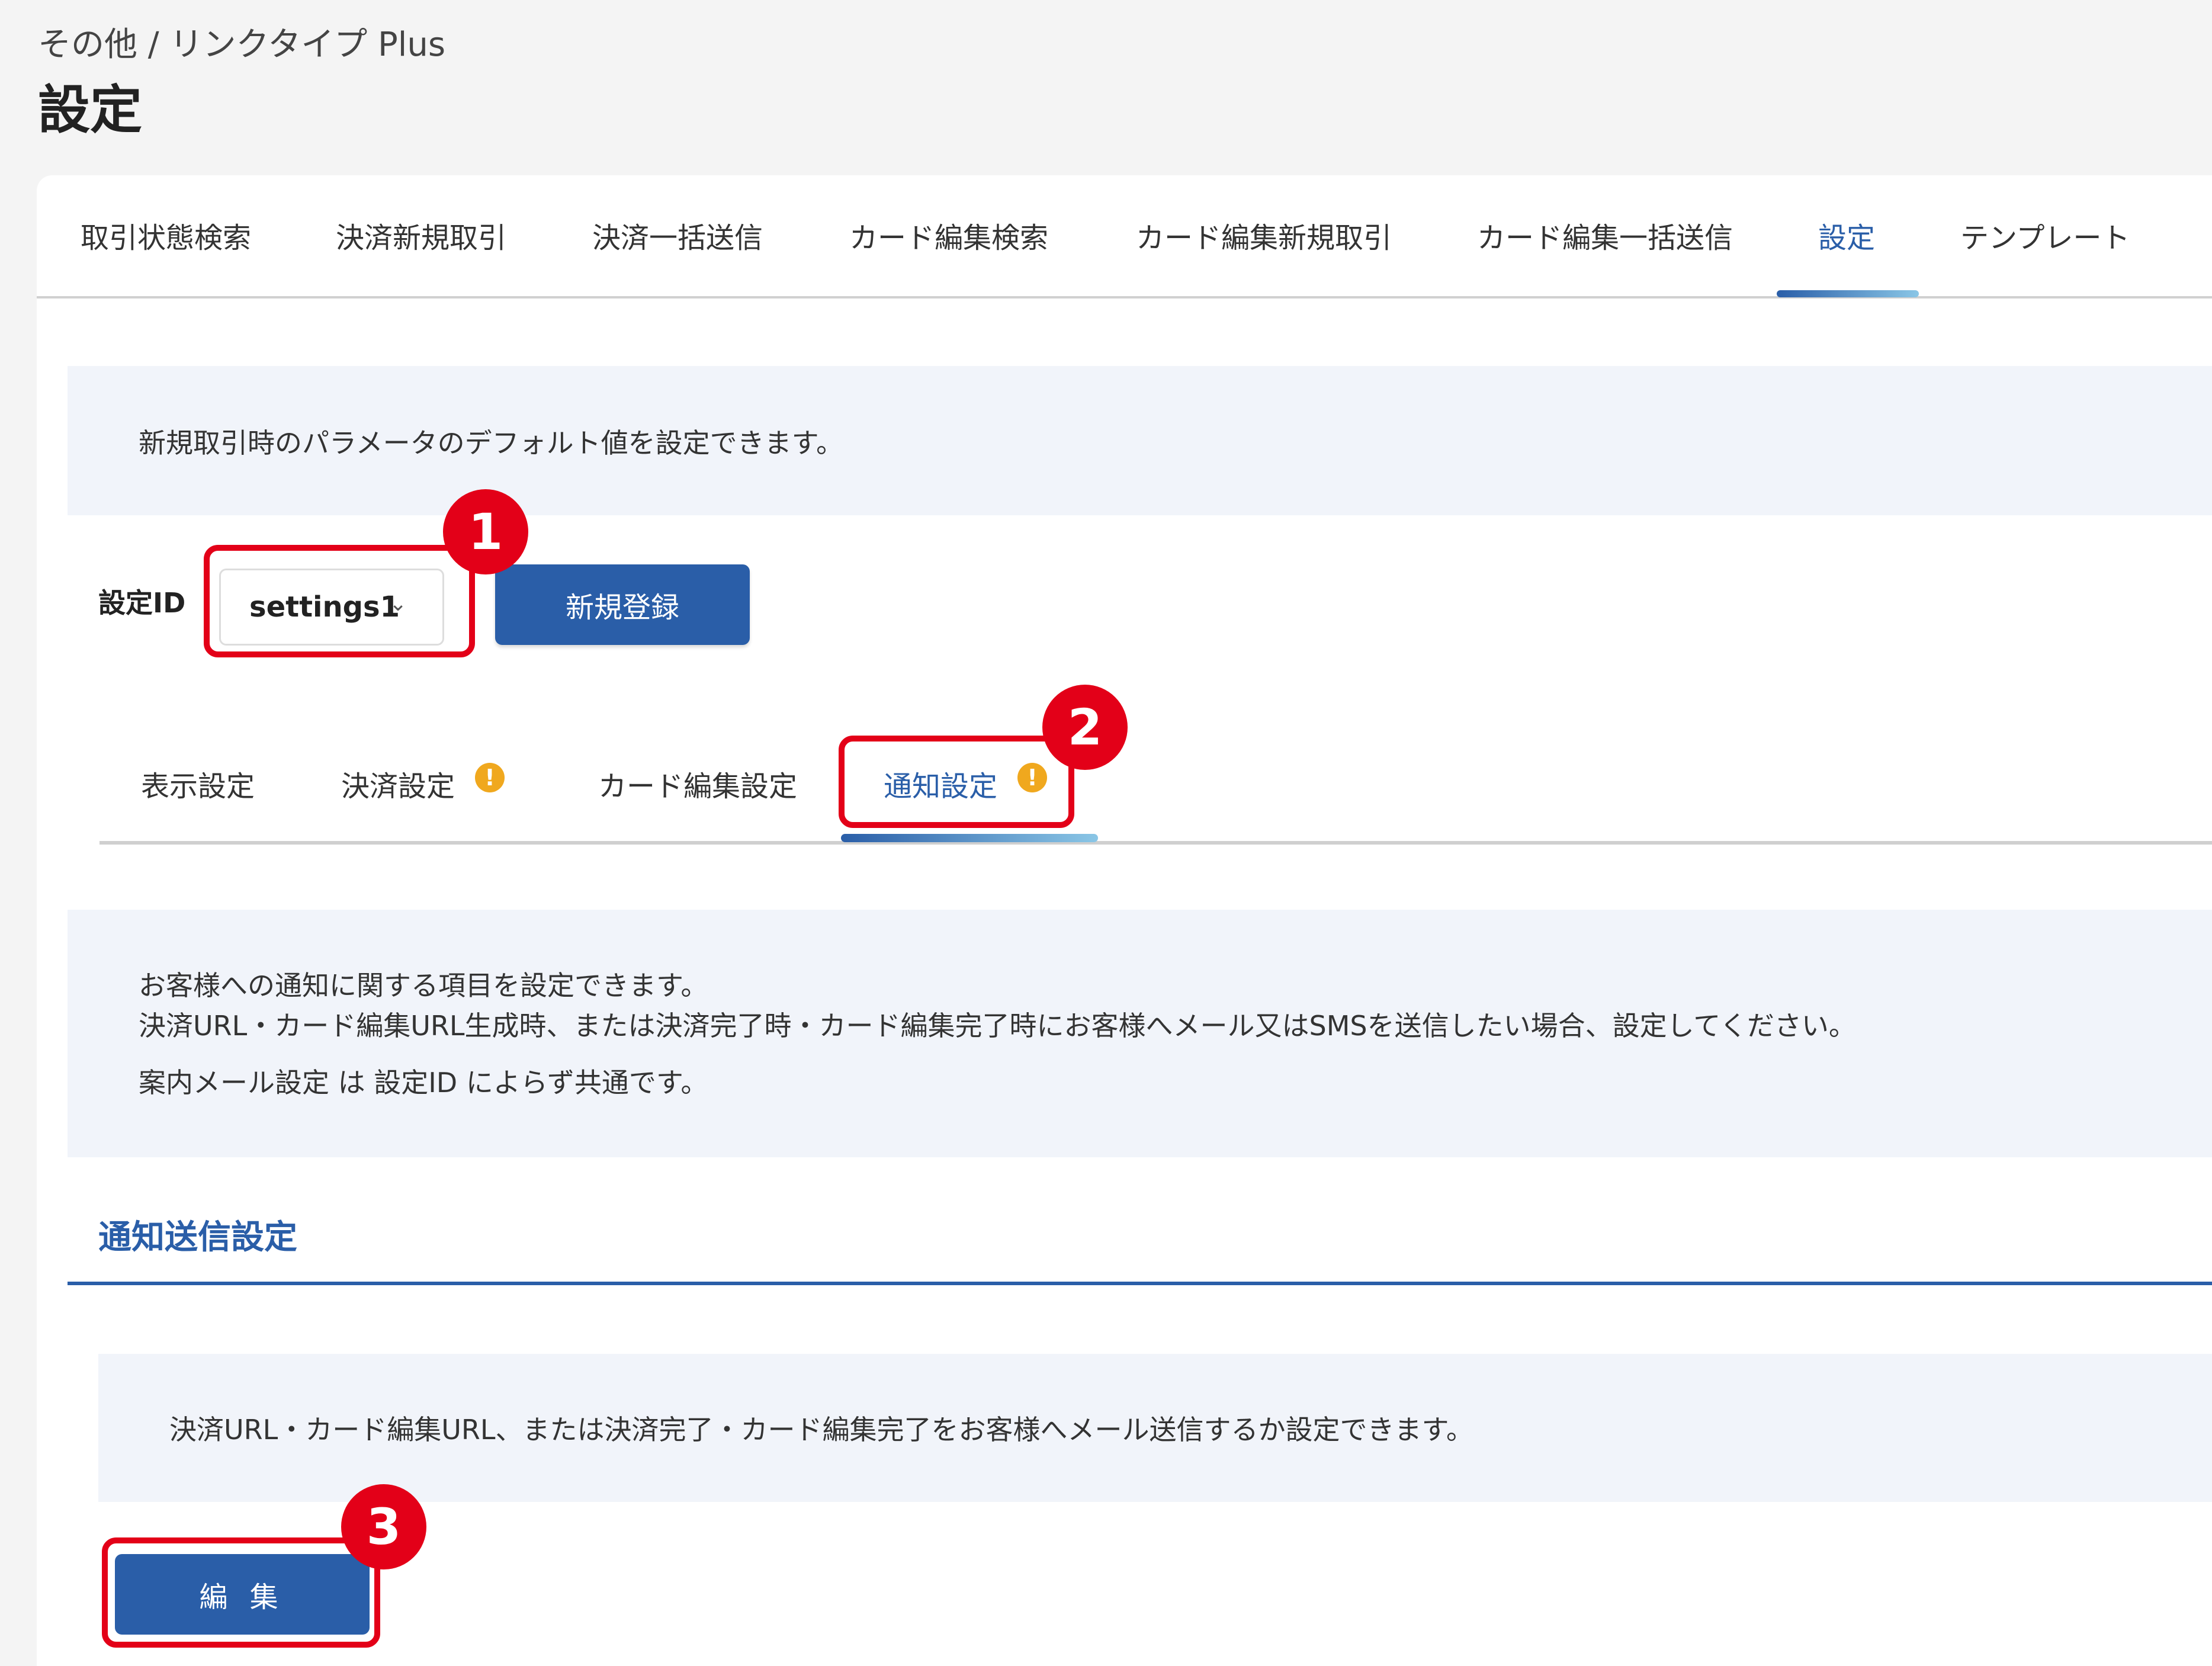 This screenshot has width=2212, height=1666. What do you see at coordinates (491, 443) in the screenshot?
I see `info-default-text: 新規取引時のパラメータのデフォルト値を設定できます。` at bounding box center [491, 443].